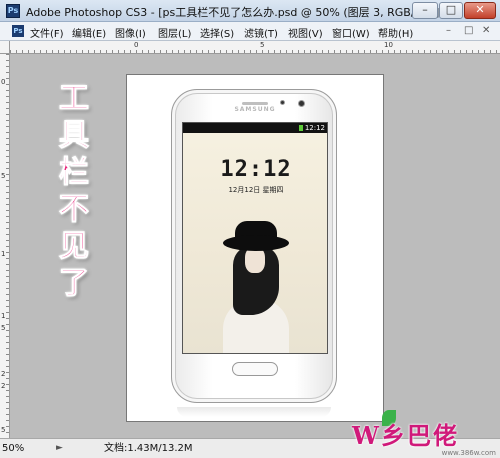 This screenshot has height=458, width=500. I want to click on vertical-ruler: 0 5 1 1 5 2 2 5, so click(5, 246).